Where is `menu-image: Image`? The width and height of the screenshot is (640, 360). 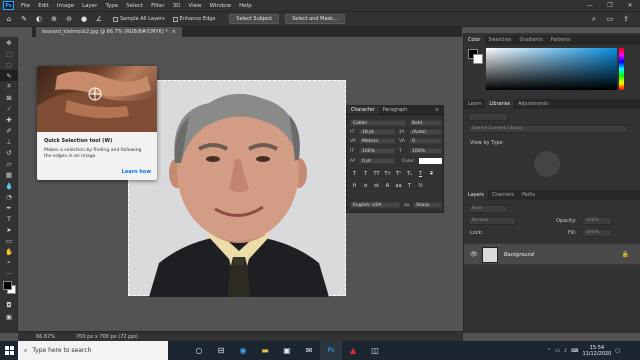
menu-image: Image is located at coordinates (65, 6).